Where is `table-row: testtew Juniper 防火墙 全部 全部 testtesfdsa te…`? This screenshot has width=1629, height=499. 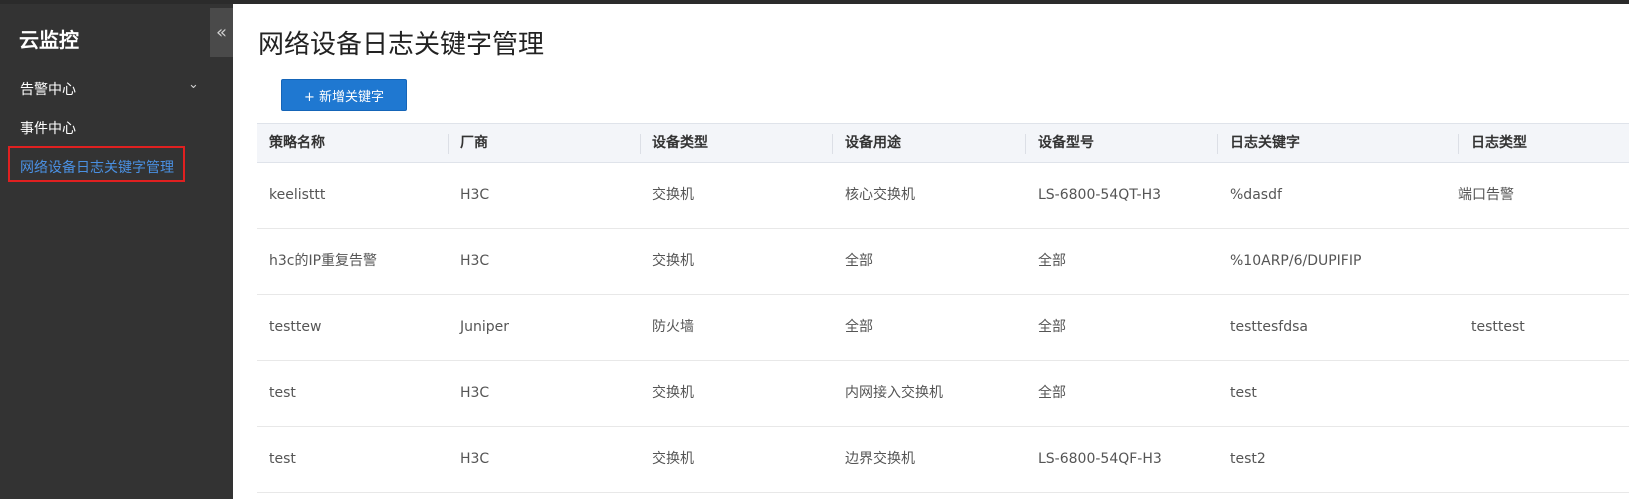 table-row: testtew Juniper 防火墙 全部 全部 testtesfdsa te… is located at coordinates (943, 328).